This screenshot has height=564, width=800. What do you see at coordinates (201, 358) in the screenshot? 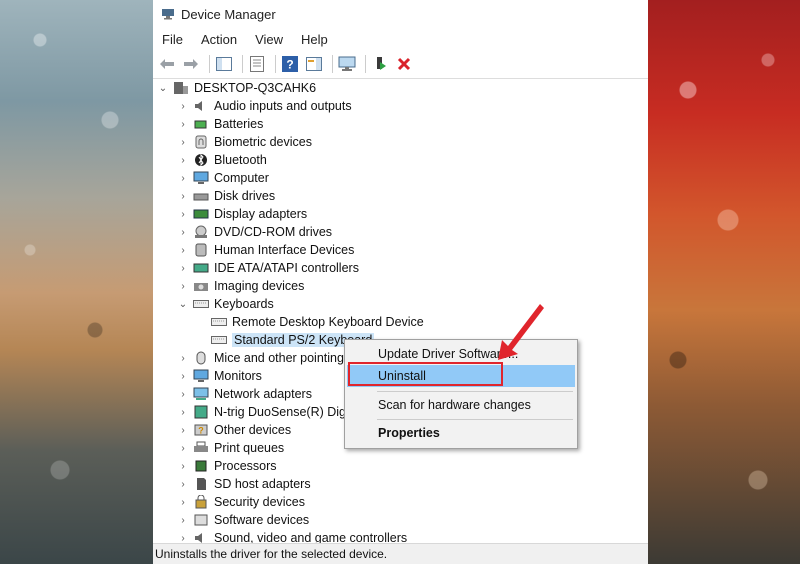
I see `mouse-icon` at bounding box center [201, 358].